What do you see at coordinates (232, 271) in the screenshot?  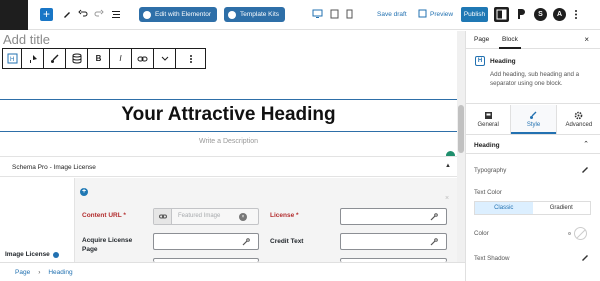 I see `breadcrumb: Page › Heading` at bounding box center [232, 271].